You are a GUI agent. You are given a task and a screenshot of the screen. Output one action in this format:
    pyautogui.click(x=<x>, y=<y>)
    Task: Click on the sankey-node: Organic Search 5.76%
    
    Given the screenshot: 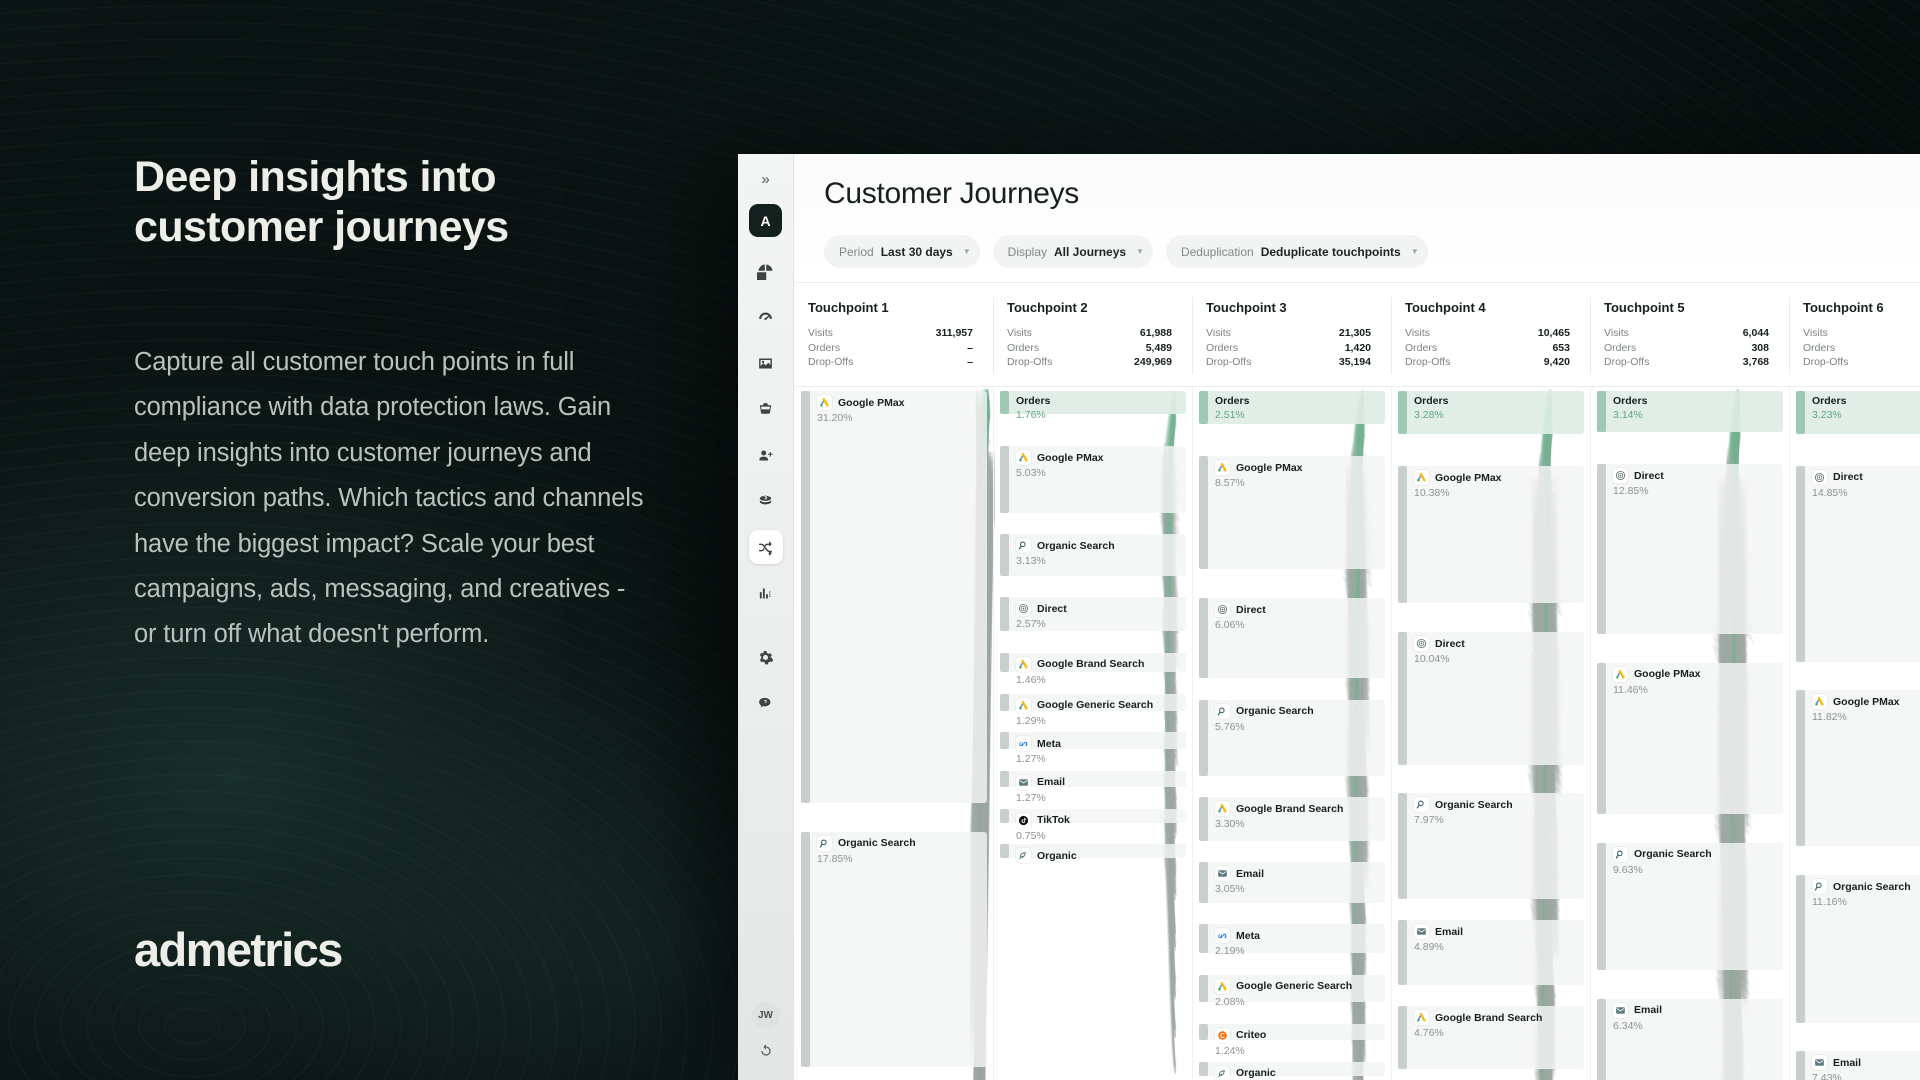 What is the action you would take?
    pyautogui.click(x=1292, y=737)
    